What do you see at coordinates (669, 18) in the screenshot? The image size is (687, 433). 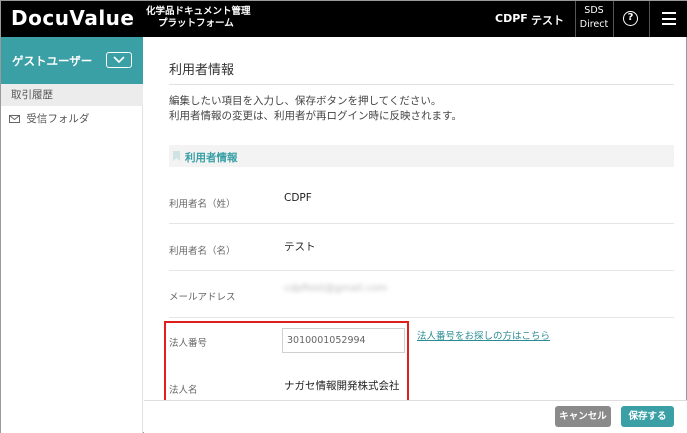 I see `hamburger-menu-icon` at bounding box center [669, 18].